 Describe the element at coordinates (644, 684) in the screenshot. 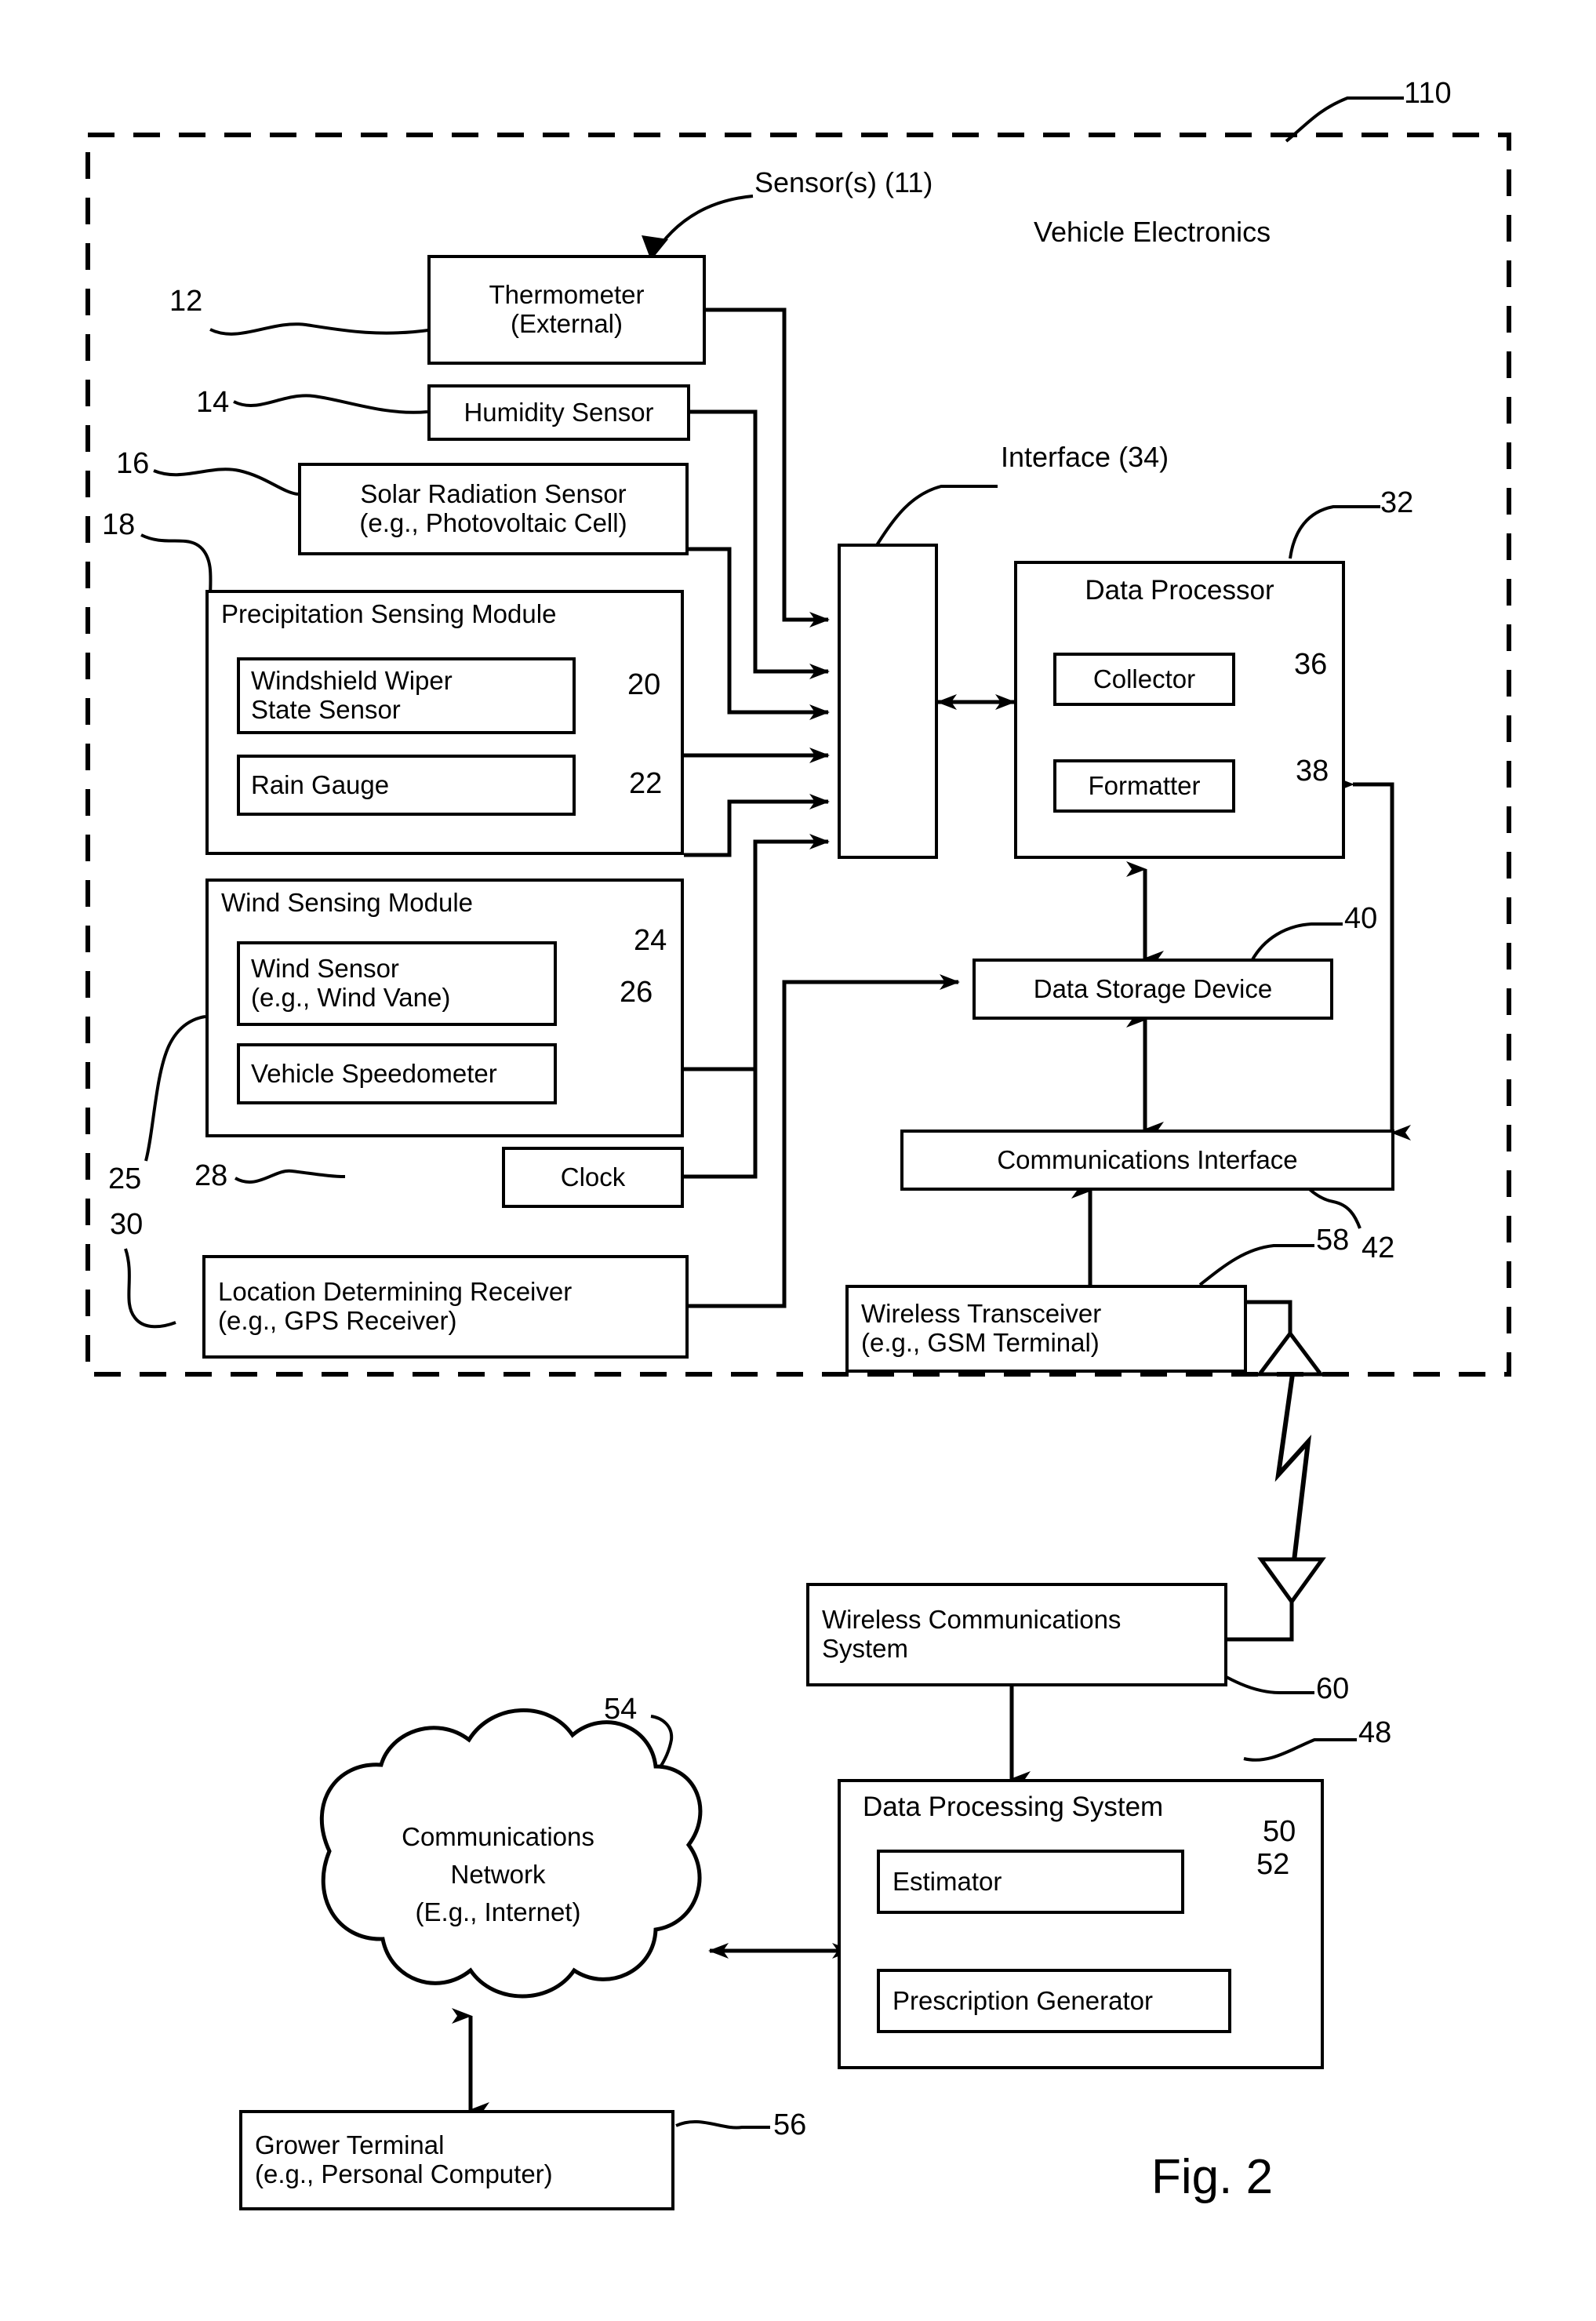

I see `ref-20: 20` at that location.